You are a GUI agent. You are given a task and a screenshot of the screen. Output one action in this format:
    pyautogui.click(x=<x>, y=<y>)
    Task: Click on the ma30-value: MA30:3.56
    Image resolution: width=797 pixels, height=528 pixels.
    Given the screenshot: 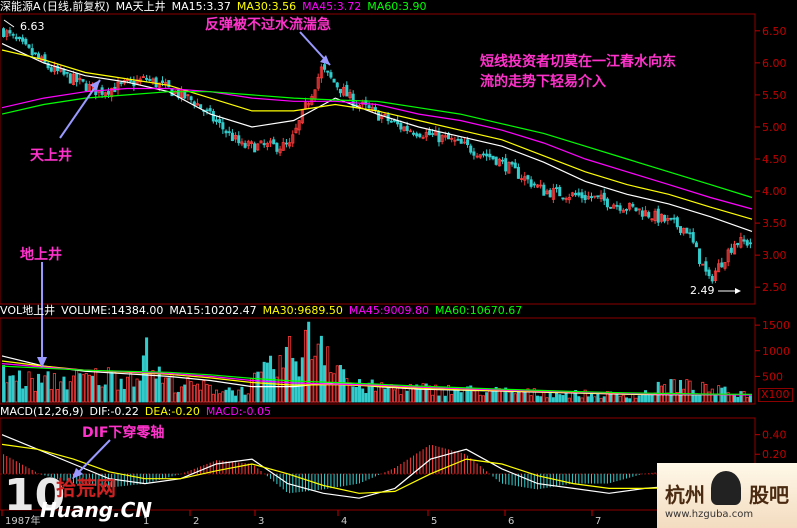 What is the action you would take?
    pyautogui.click(x=266, y=6)
    